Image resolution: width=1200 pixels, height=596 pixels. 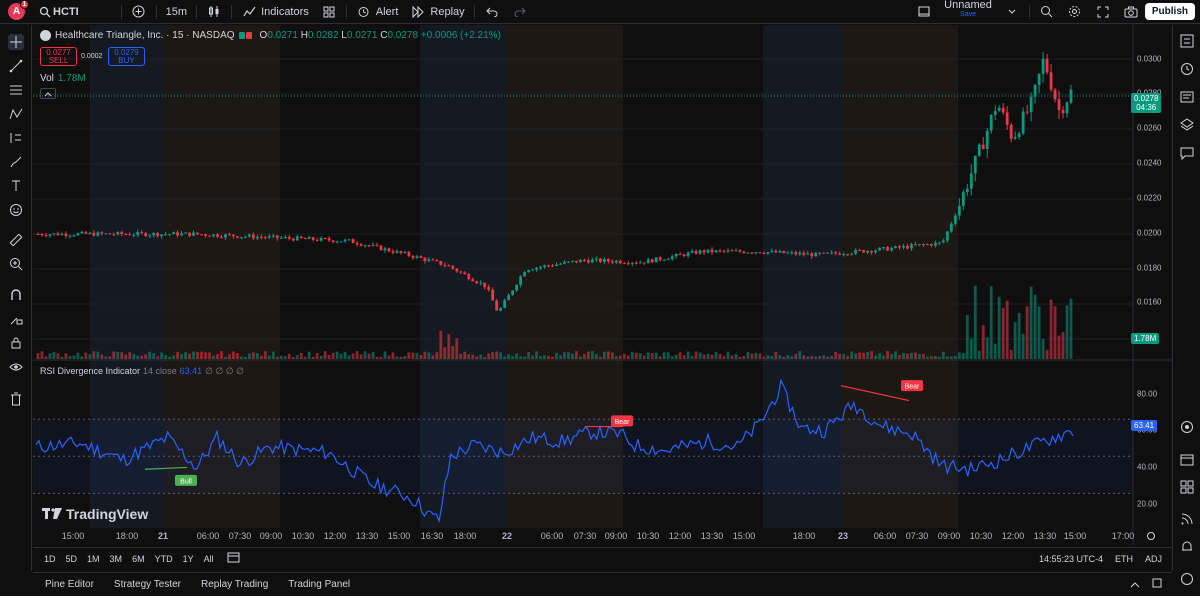 What do you see at coordinates (917, 536) in the screenshot?
I see `time-tick-label: 07:30` at bounding box center [917, 536].